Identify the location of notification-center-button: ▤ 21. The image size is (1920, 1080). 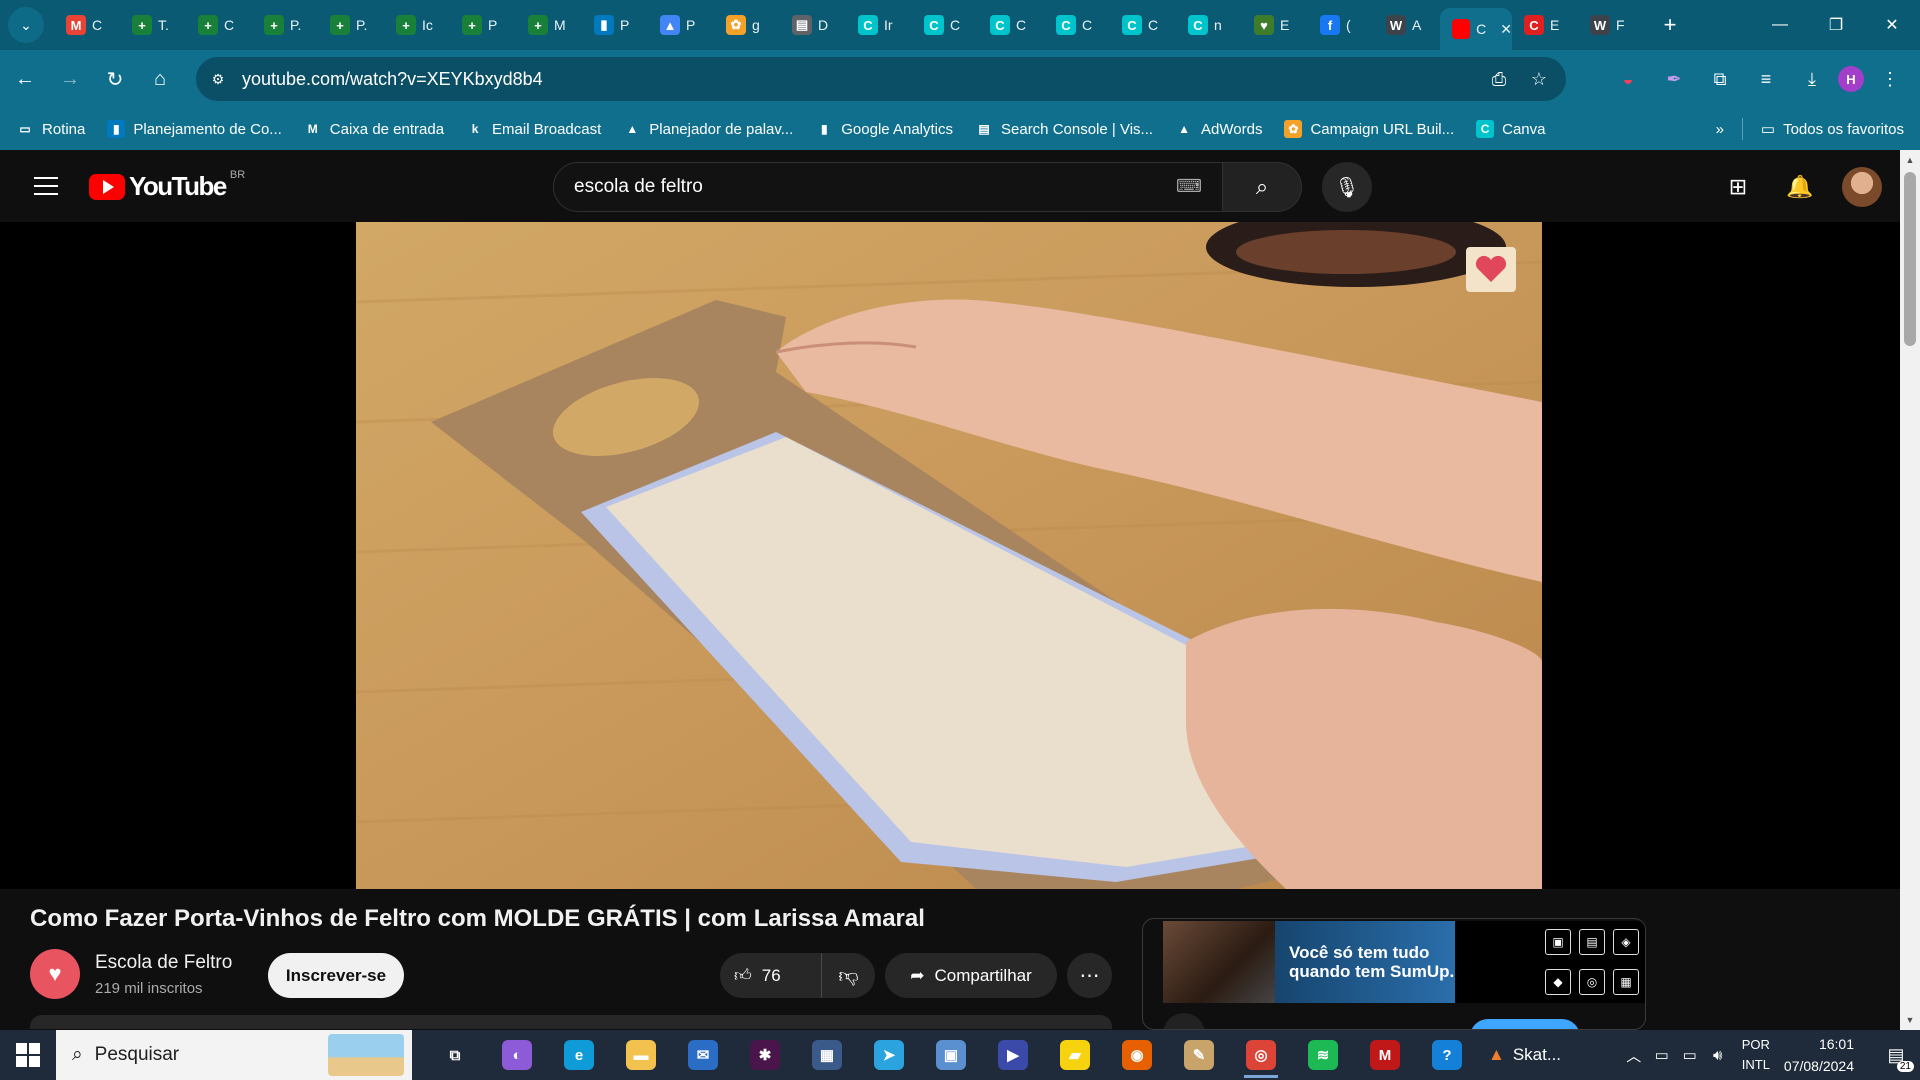
(1896, 1055).